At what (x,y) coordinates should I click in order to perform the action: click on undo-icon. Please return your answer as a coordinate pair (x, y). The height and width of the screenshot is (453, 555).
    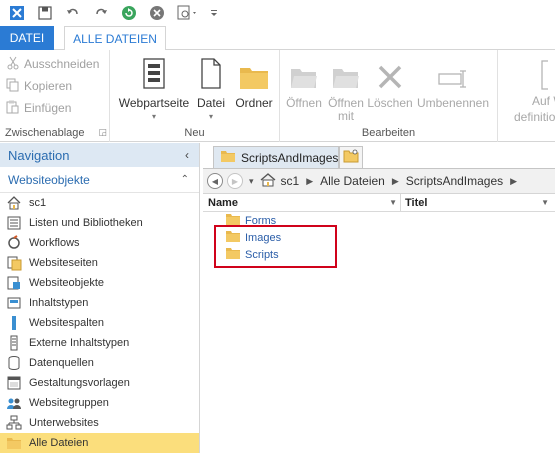
    Looking at the image, I should click on (73, 13).